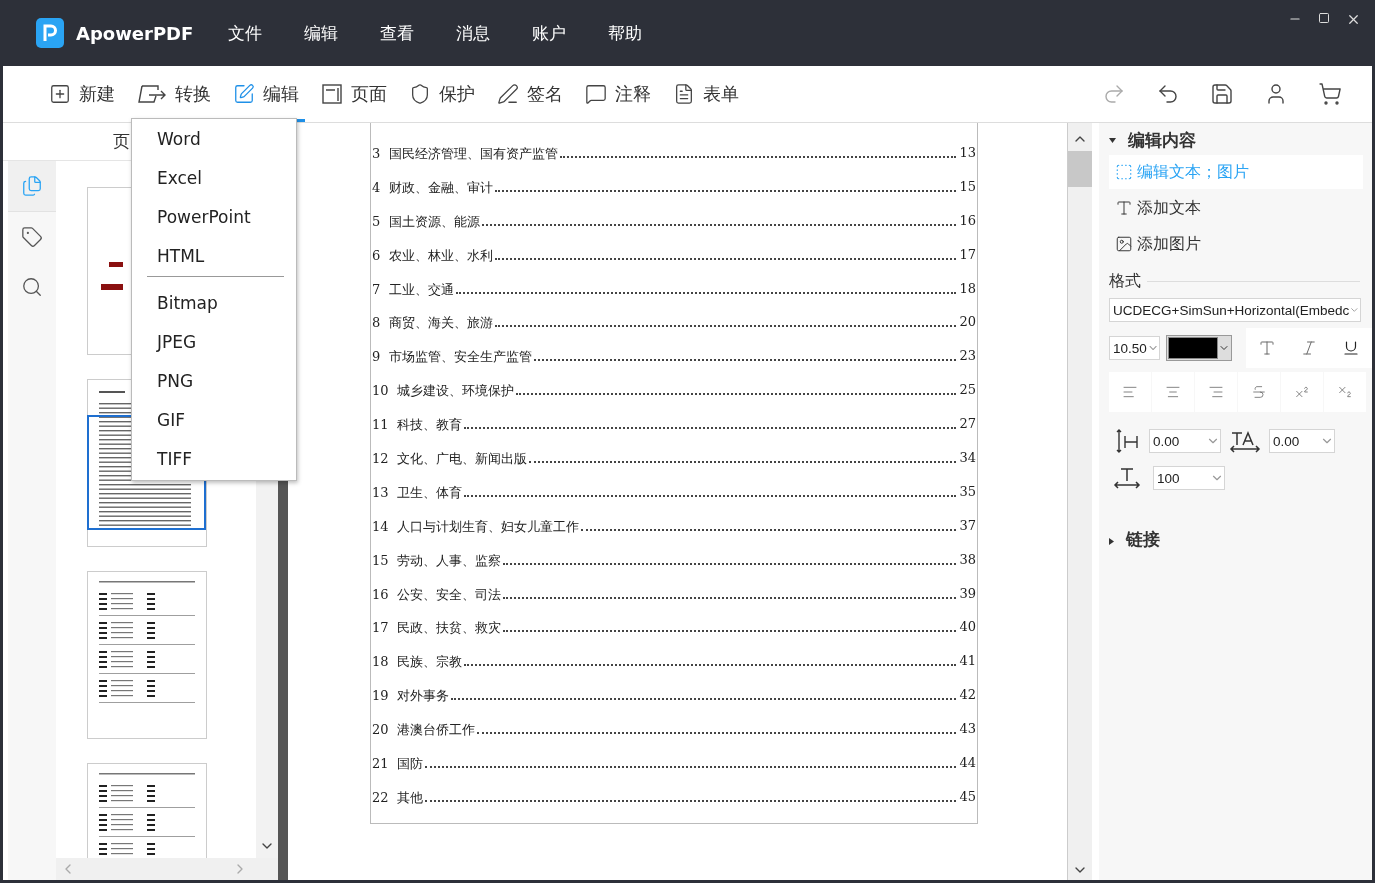 This screenshot has height=883, width=1375. Describe the element at coordinates (423, 730) in the screenshot. I see `toc-entry: 20 港澳台侨工作` at that location.